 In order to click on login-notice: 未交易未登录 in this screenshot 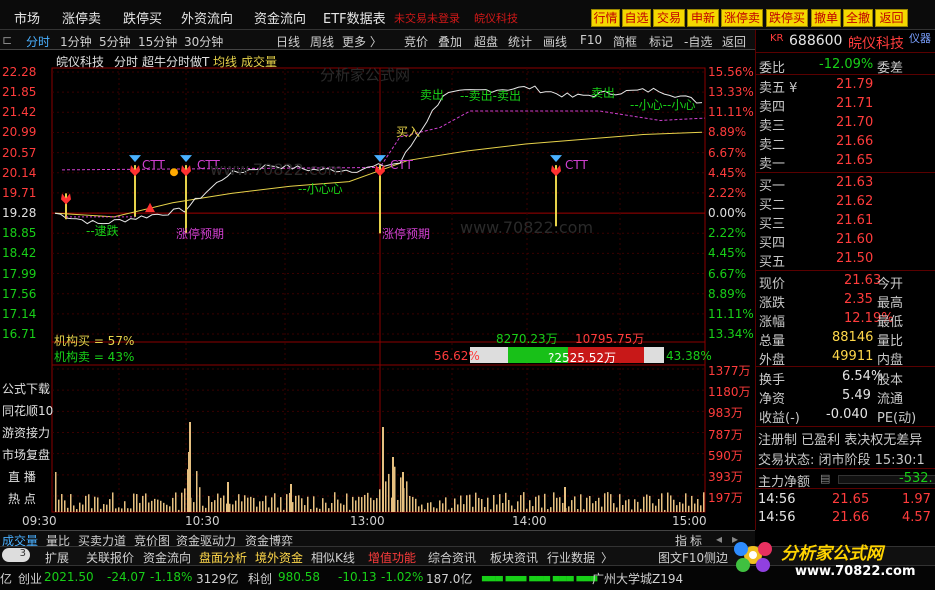, I will do `click(427, 18)`.